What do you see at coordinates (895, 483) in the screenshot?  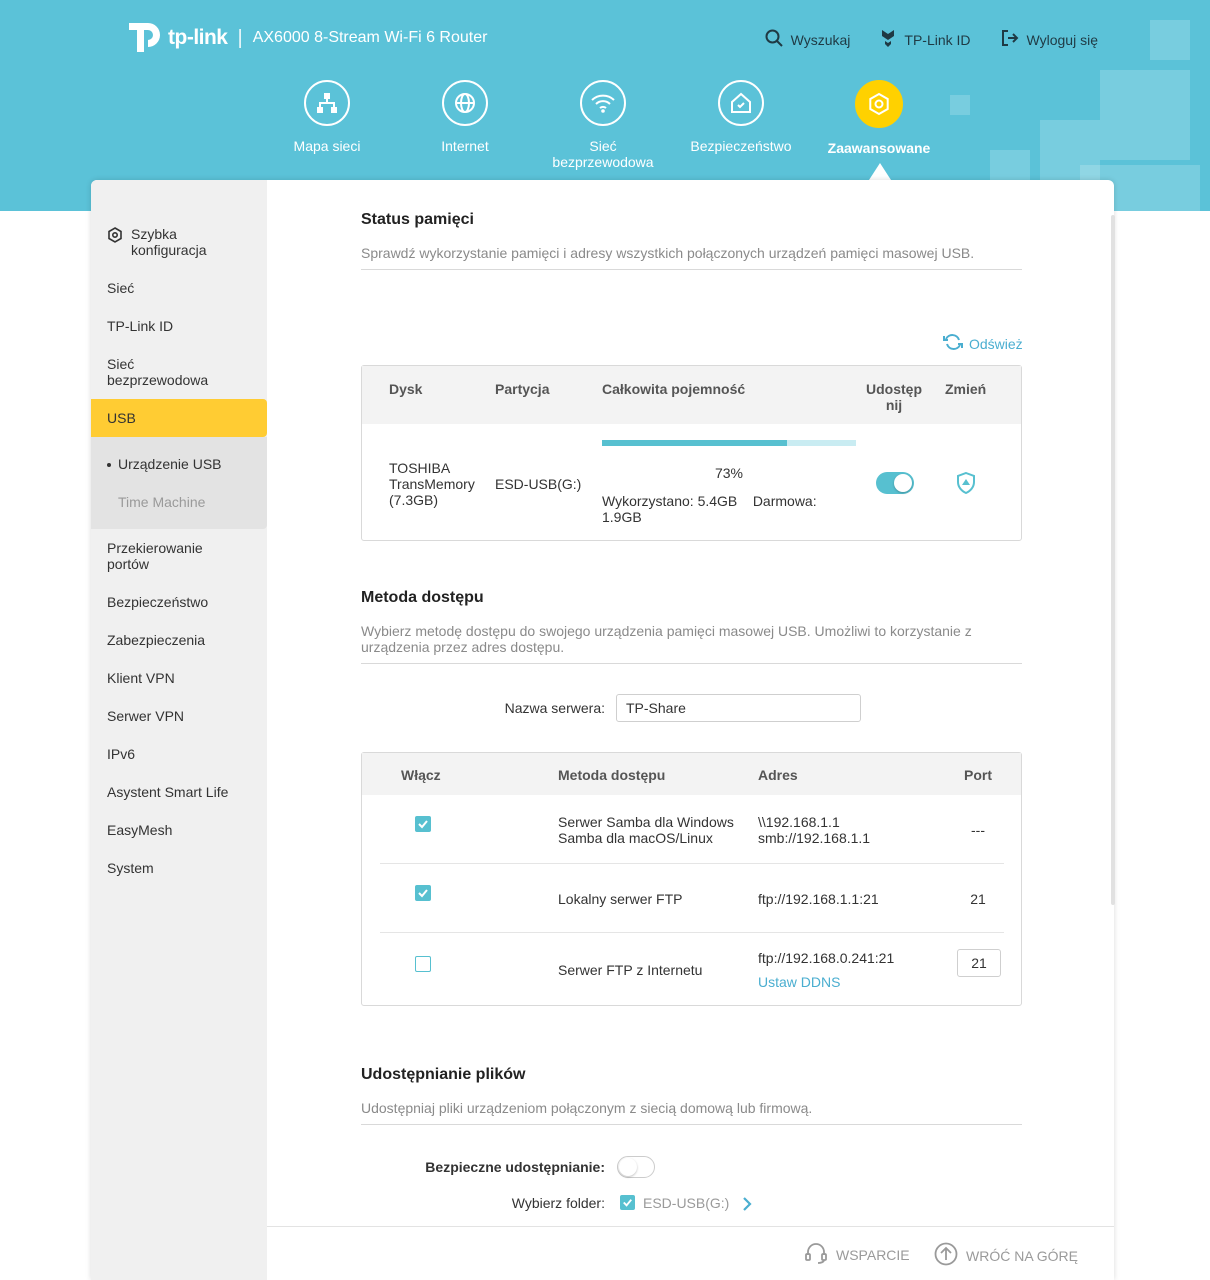 I see `share-toggle` at bounding box center [895, 483].